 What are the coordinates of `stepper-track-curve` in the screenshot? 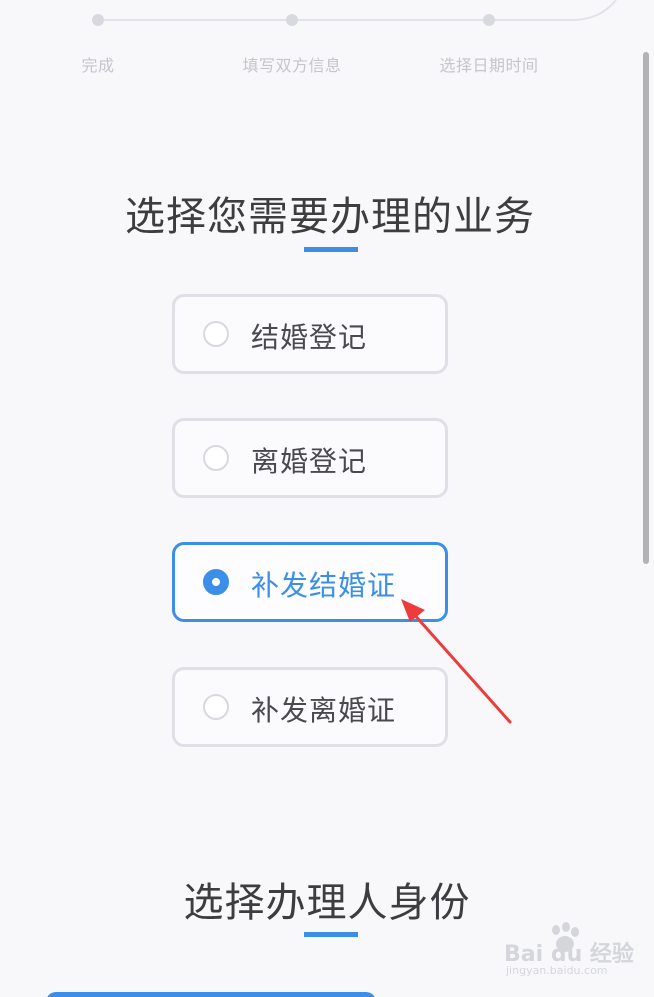 It's located at (594, 10).